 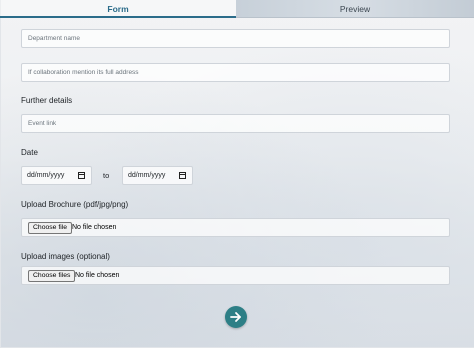 What do you see at coordinates (235, 227) in the screenshot?
I see `brochure-file-input: Choose file No file chosen` at bounding box center [235, 227].